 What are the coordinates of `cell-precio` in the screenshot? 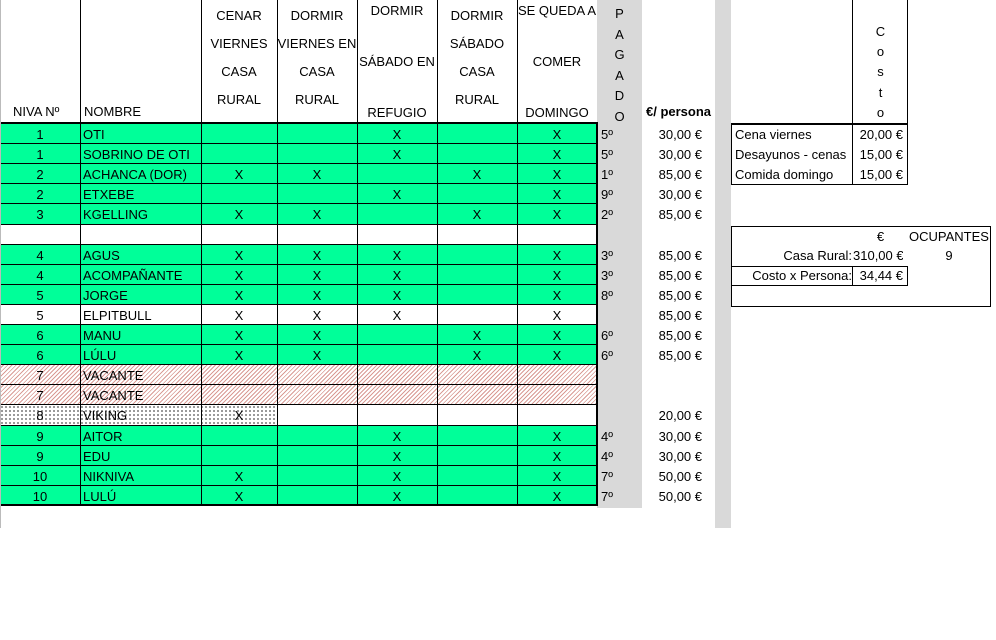 It's located at (672, 235).